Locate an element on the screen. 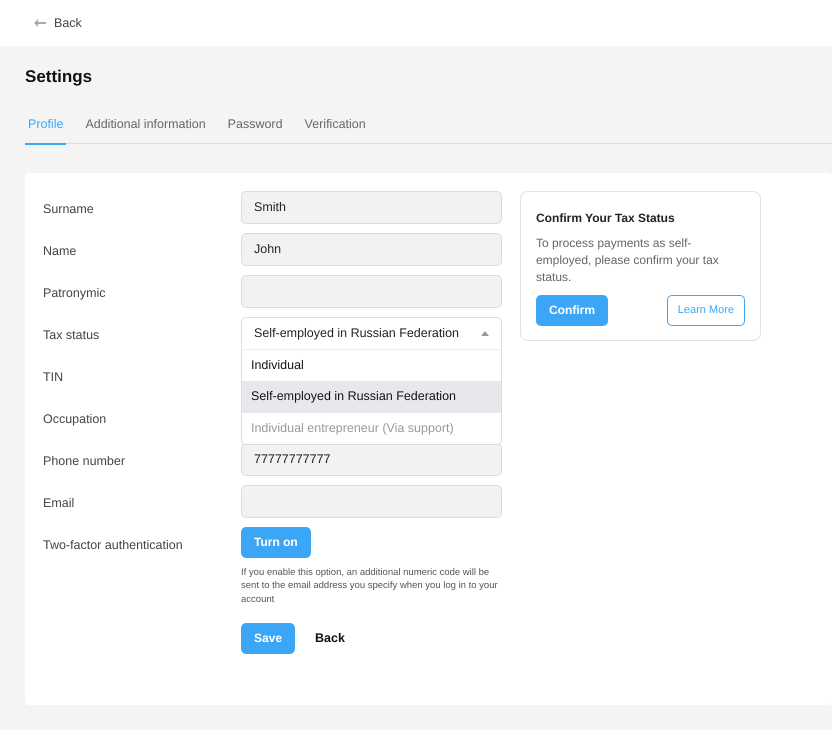 The width and height of the screenshot is (832, 730). field-label: Email is located at coordinates (59, 503).